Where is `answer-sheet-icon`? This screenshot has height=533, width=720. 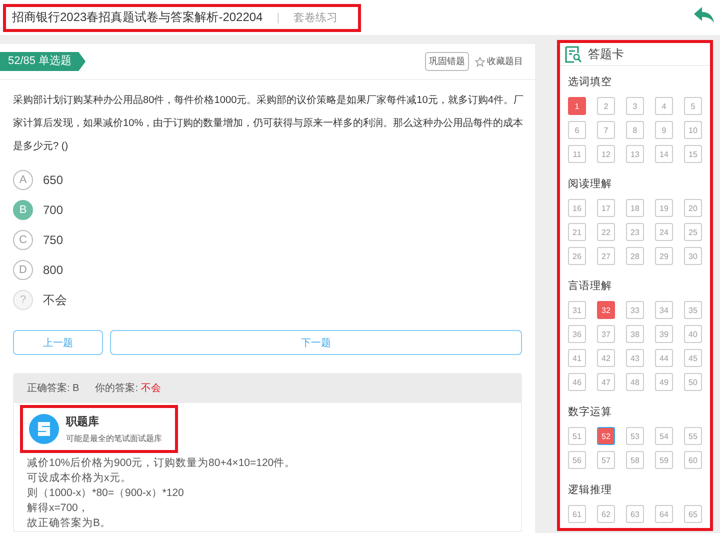
answer-sheet-icon is located at coordinates (573, 54).